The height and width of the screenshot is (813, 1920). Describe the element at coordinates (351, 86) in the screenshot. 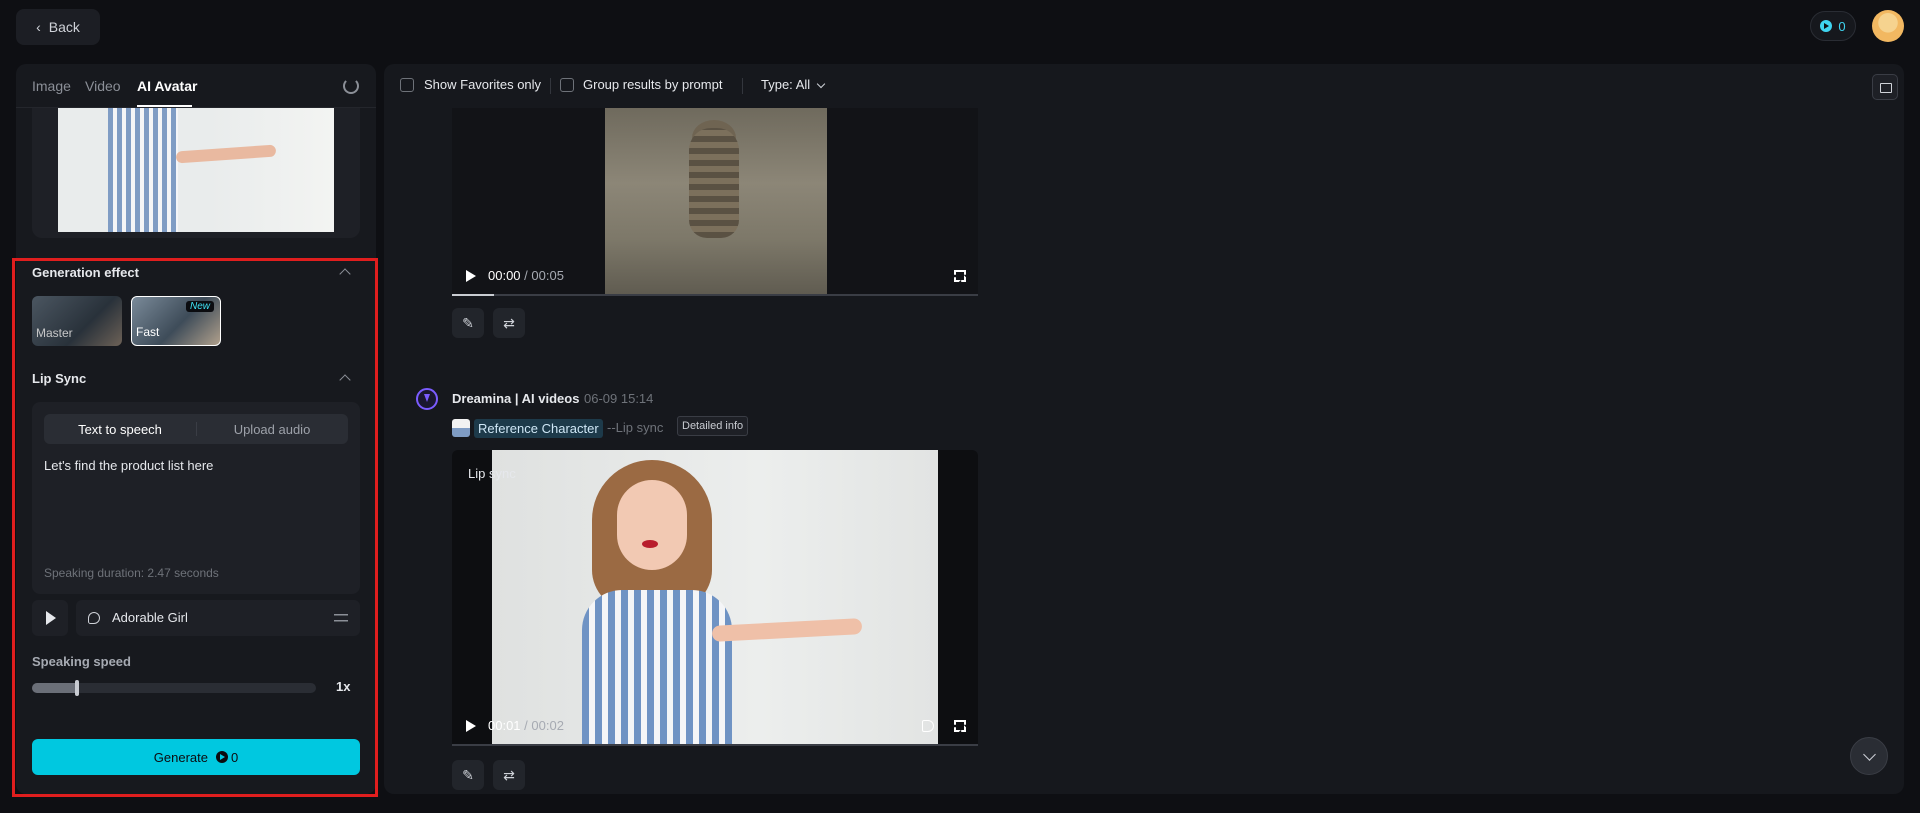

I see `reset-icon` at that location.